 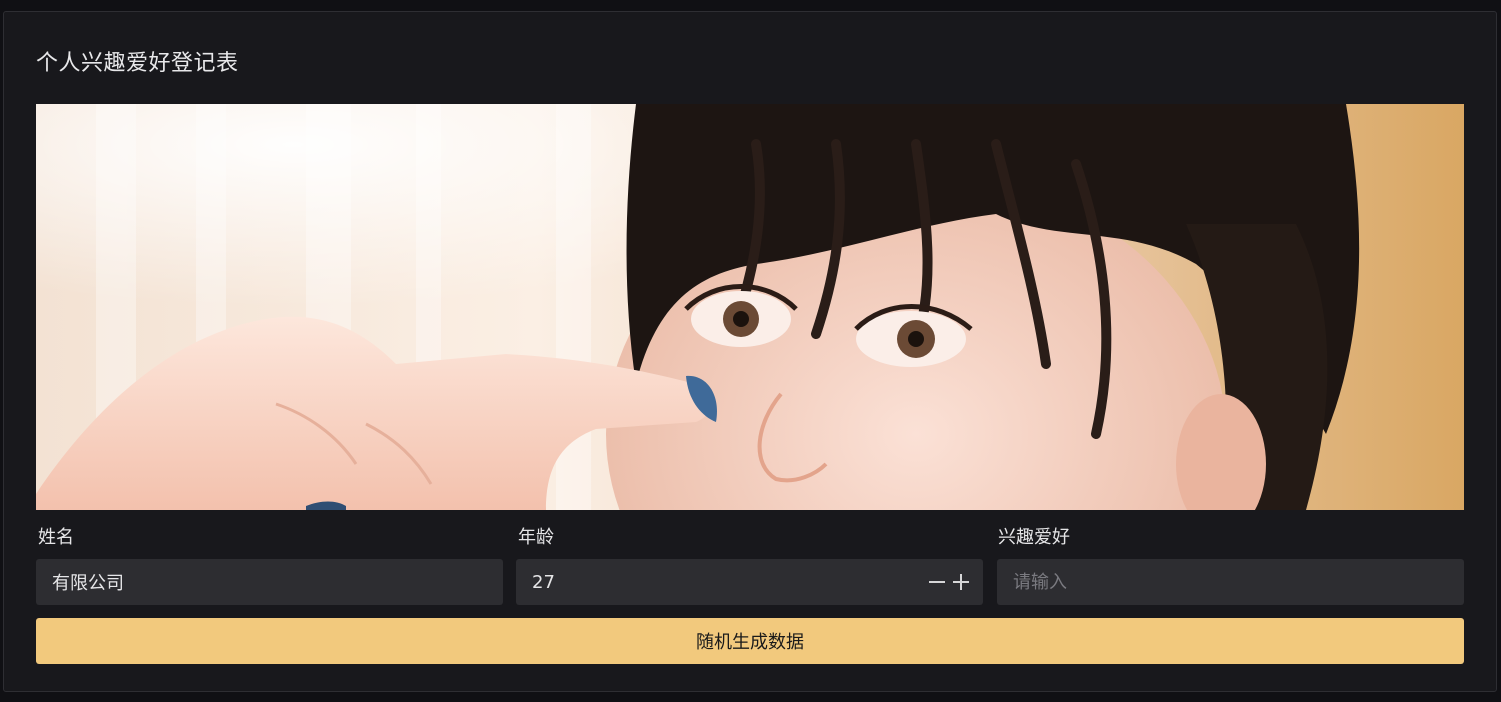 I want to click on age-input, so click(x=730, y=582).